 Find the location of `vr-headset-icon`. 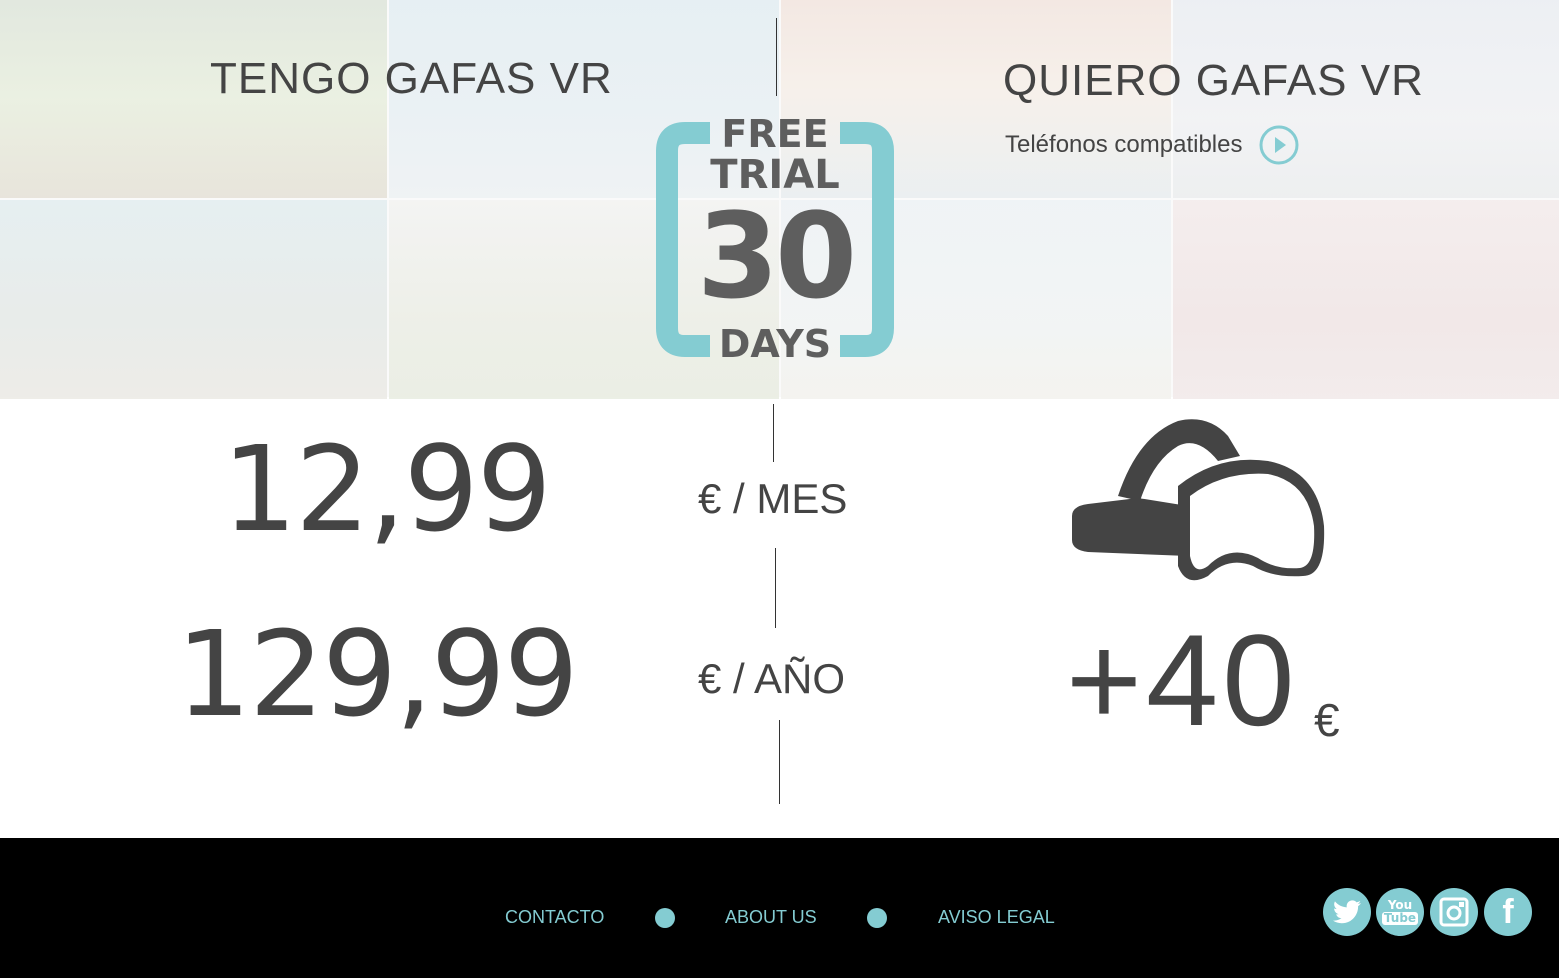

vr-headset-icon is located at coordinates (1198, 500).